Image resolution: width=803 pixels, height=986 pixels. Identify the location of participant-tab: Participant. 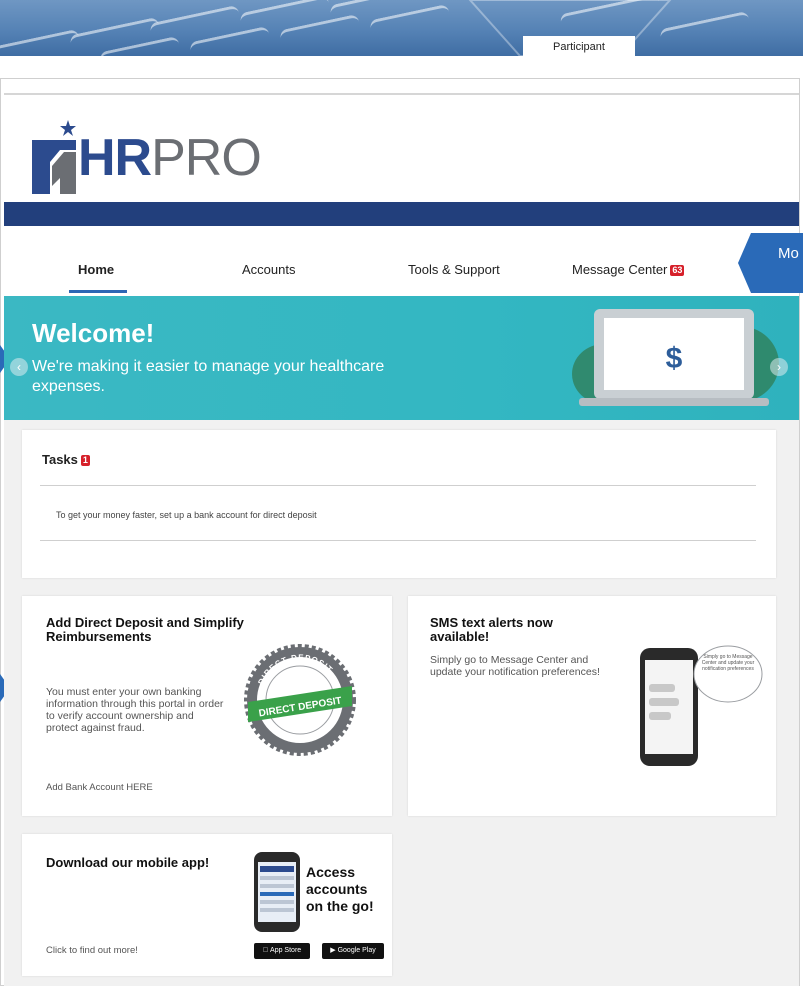
(579, 47).